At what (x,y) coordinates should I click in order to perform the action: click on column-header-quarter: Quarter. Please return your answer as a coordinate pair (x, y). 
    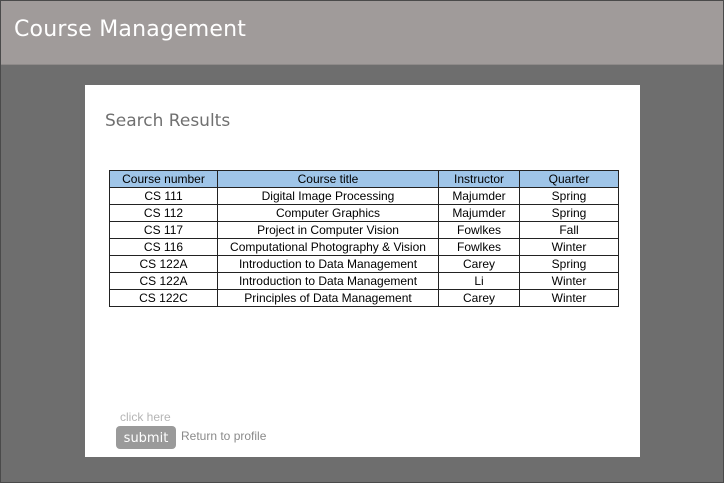
    Looking at the image, I should click on (569, 179).